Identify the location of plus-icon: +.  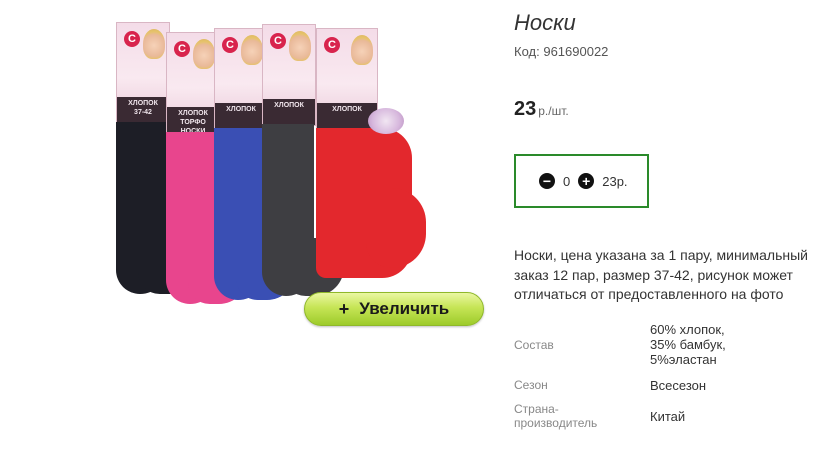
(344, 308).